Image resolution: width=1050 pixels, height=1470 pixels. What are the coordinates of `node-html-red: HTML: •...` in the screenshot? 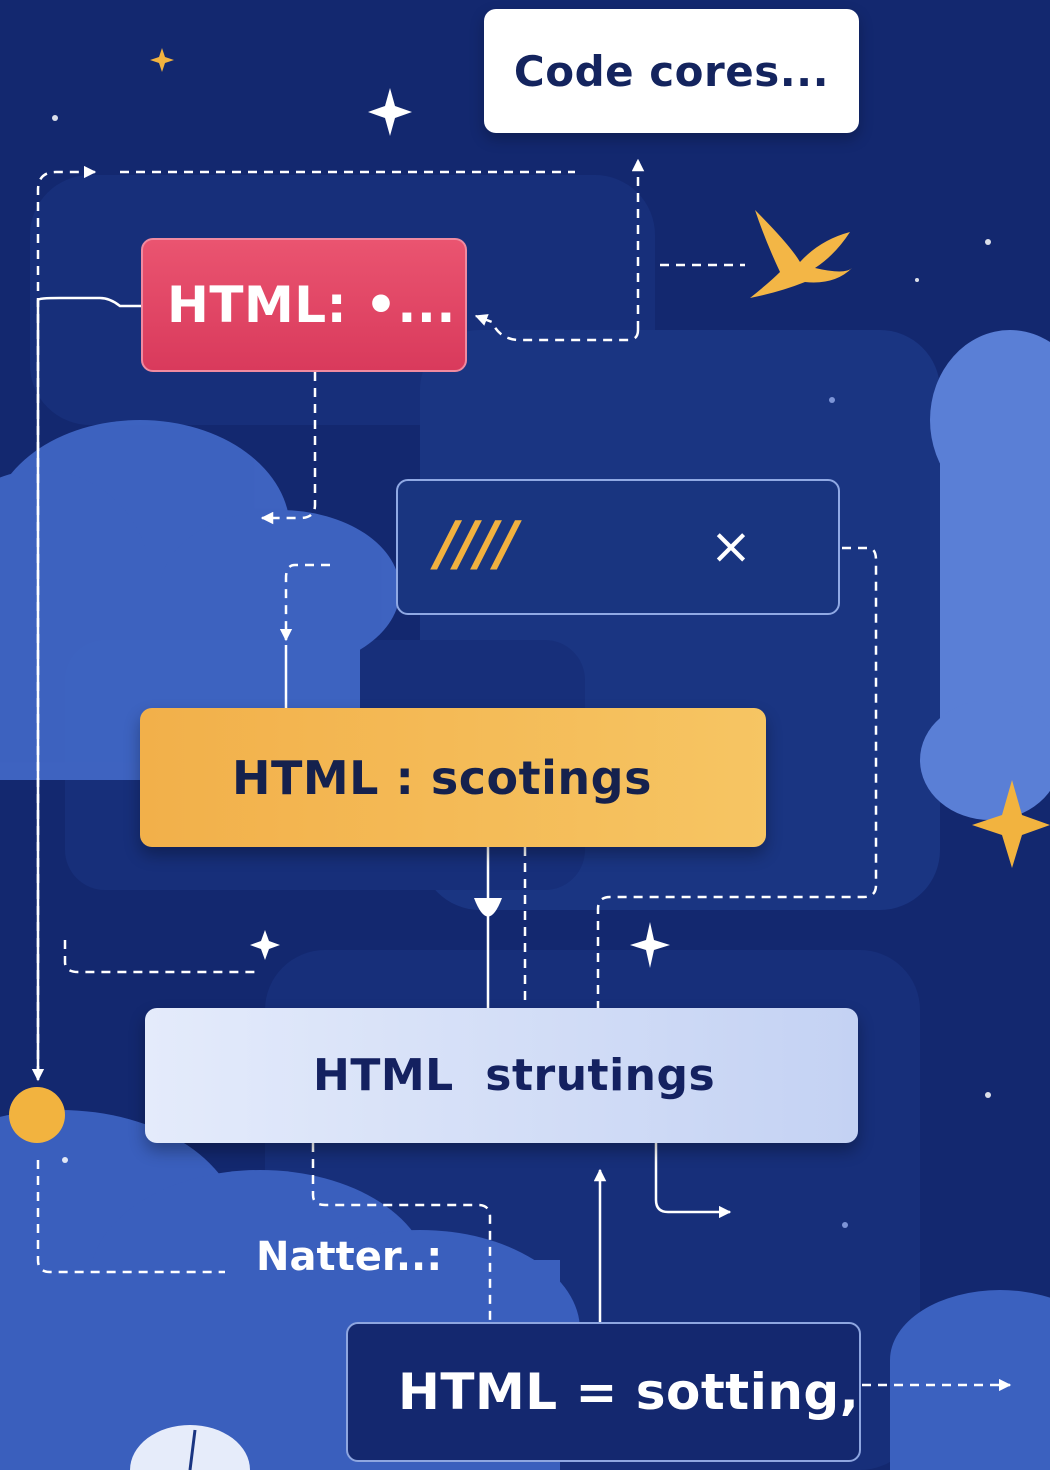 It's located at (304, 305).